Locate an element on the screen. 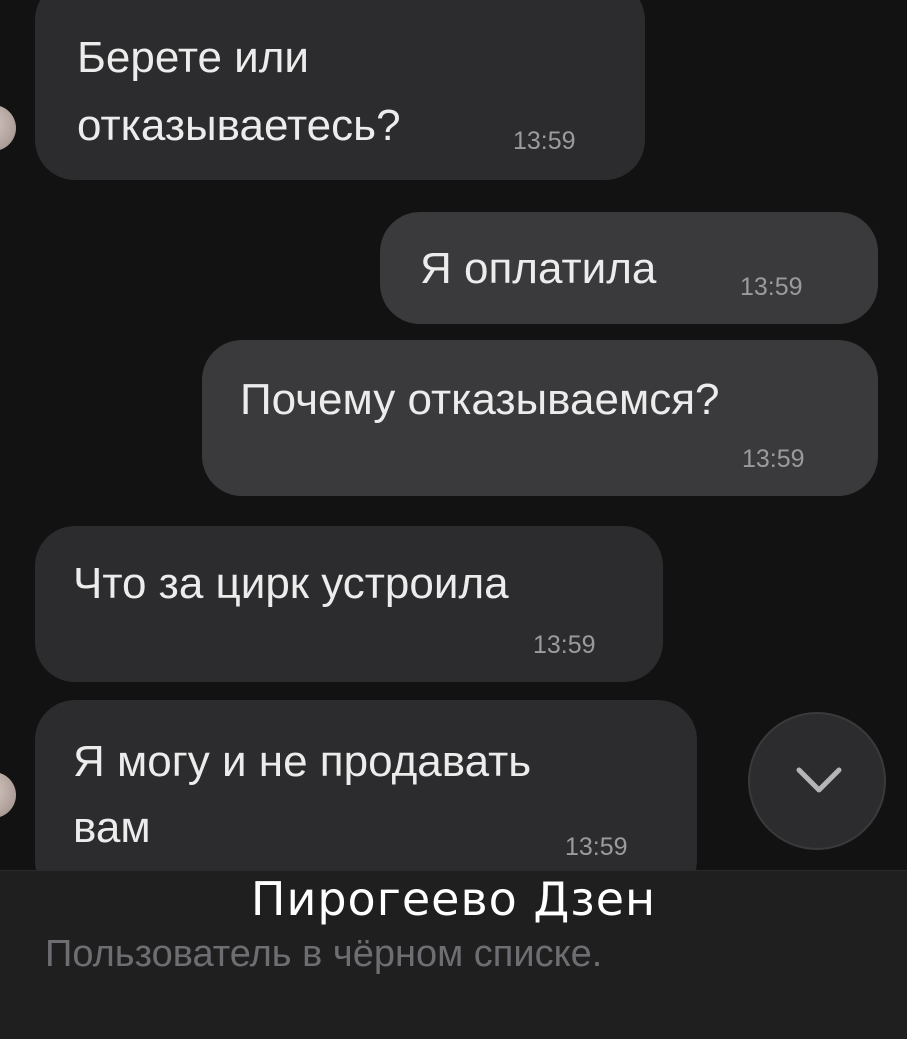 The height and width of the screenshot is (1039, 907). scroll-to-bottom-button is located at coordinates (817, 781).